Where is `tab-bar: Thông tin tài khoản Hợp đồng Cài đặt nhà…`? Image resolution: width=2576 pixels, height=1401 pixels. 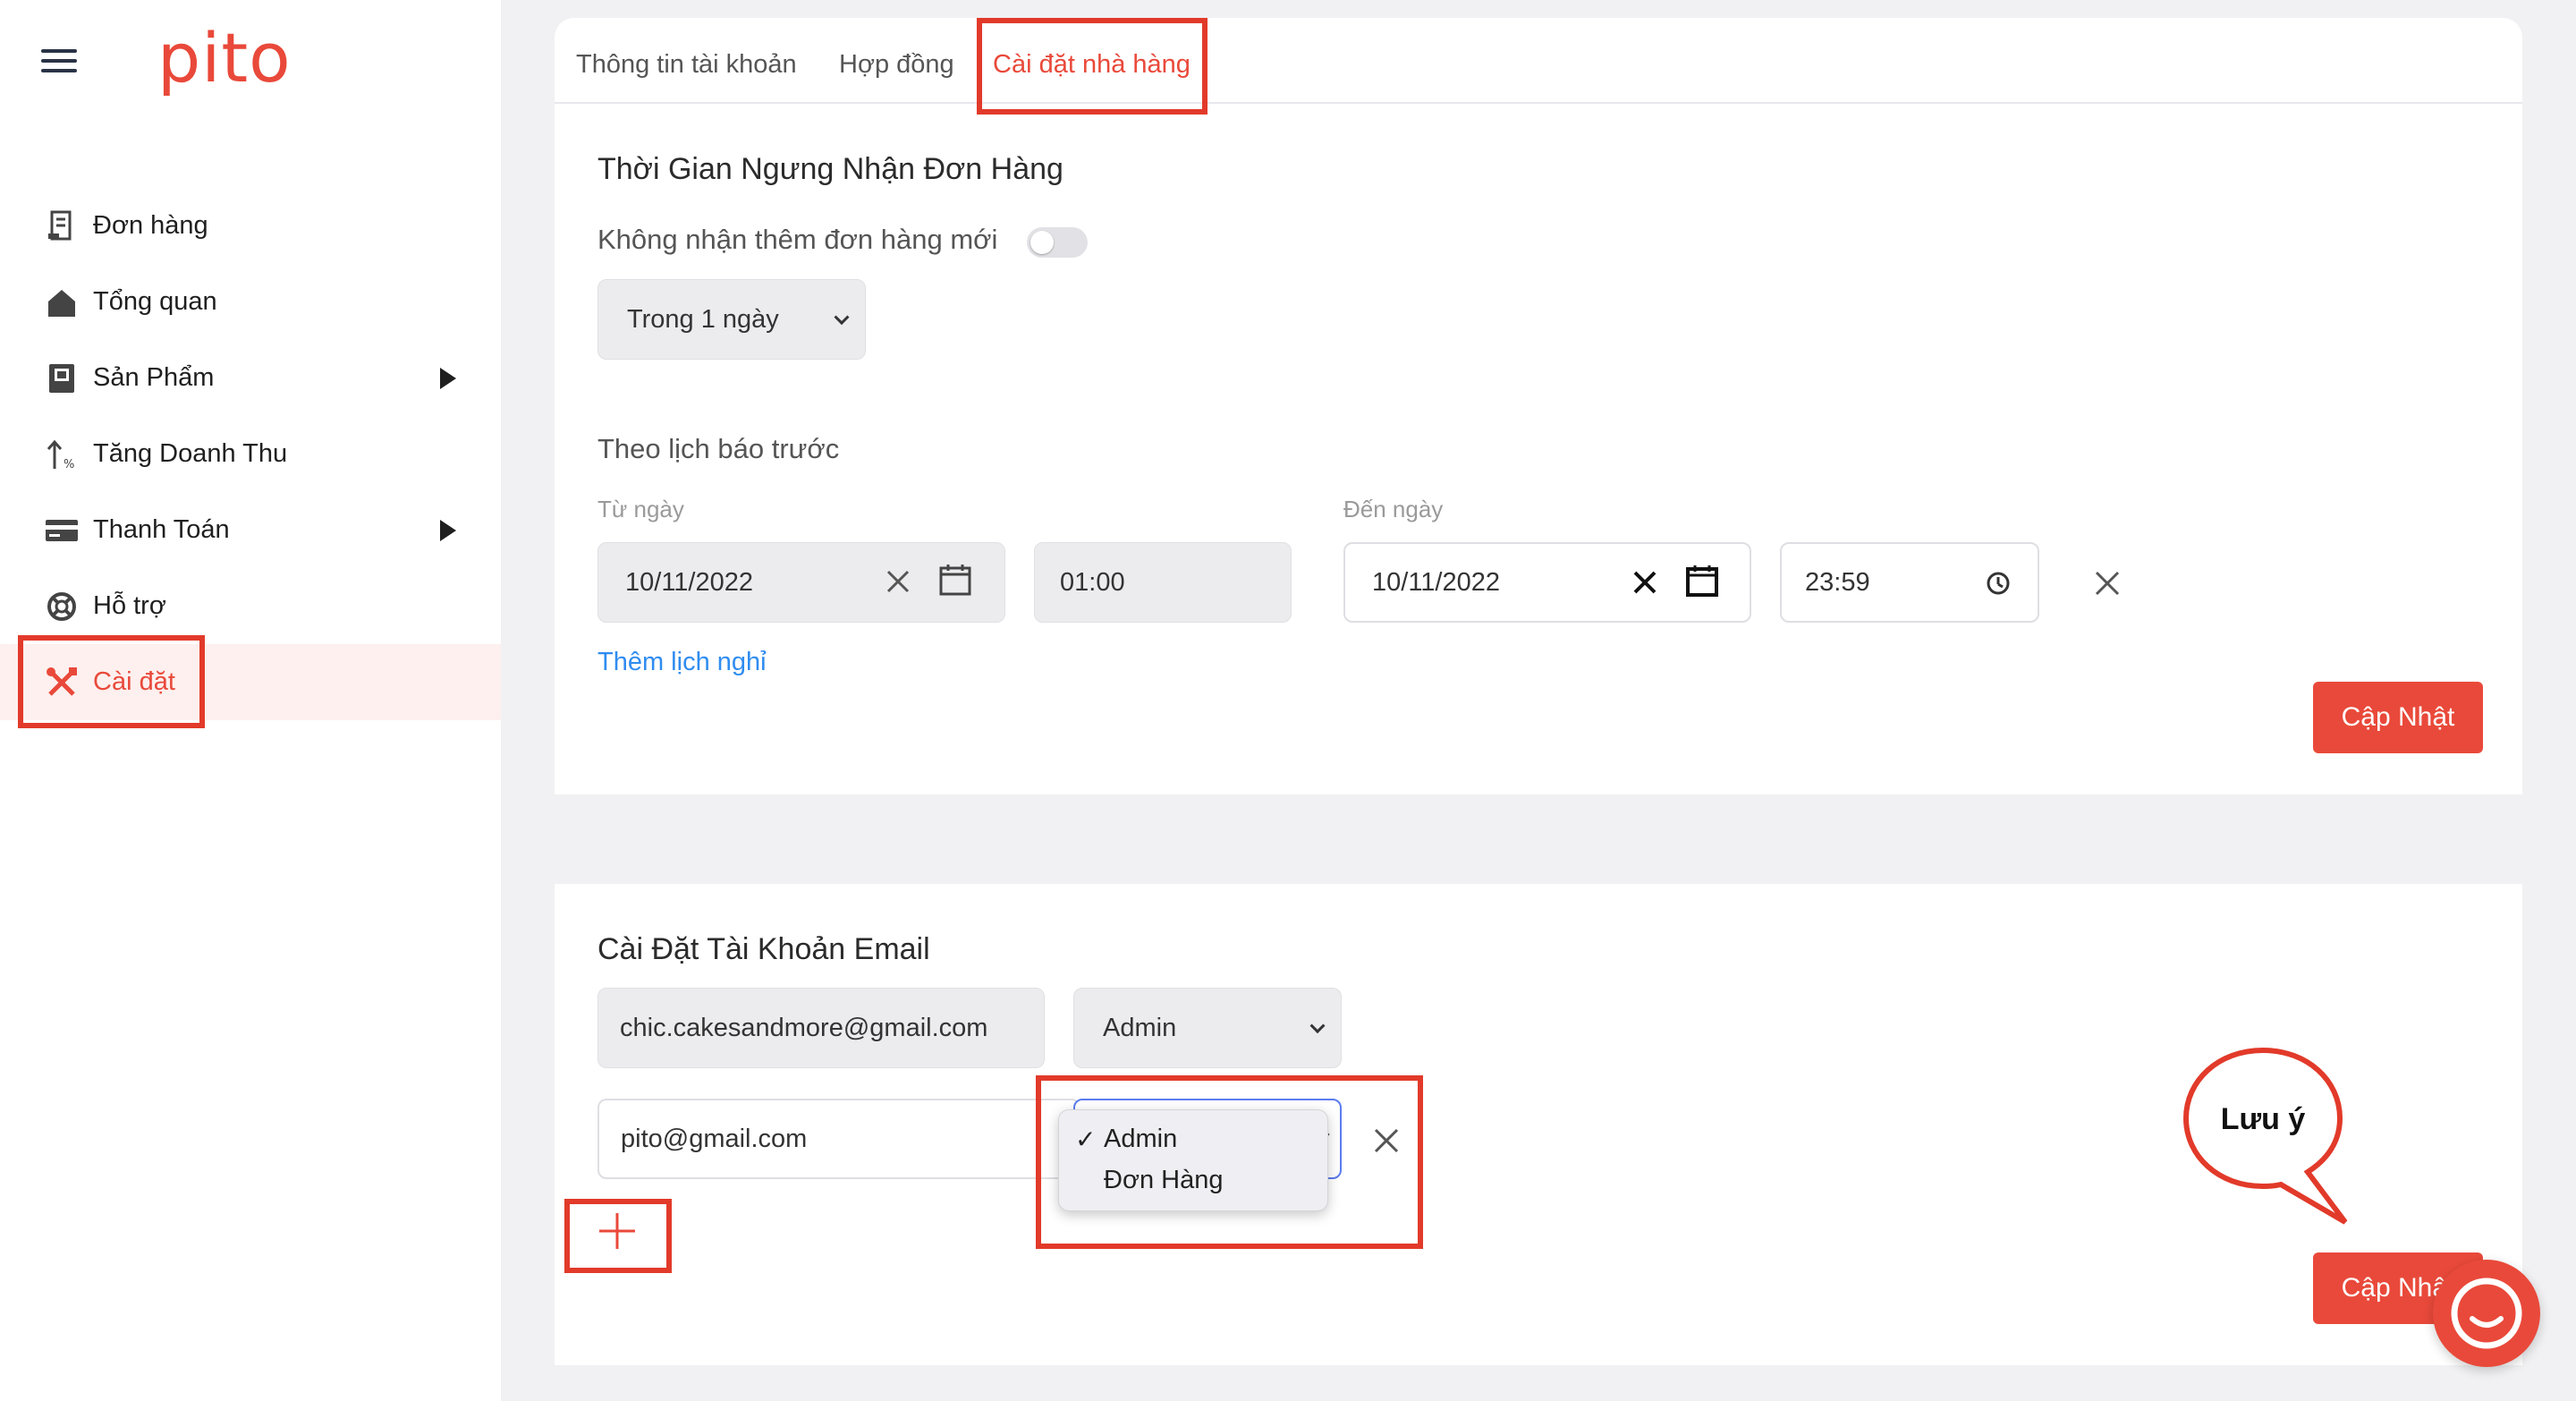
tab-bar: Thông tin tài khoản Hợp đồng Cài đặt nhà… is located at coordinates (1538, 61).